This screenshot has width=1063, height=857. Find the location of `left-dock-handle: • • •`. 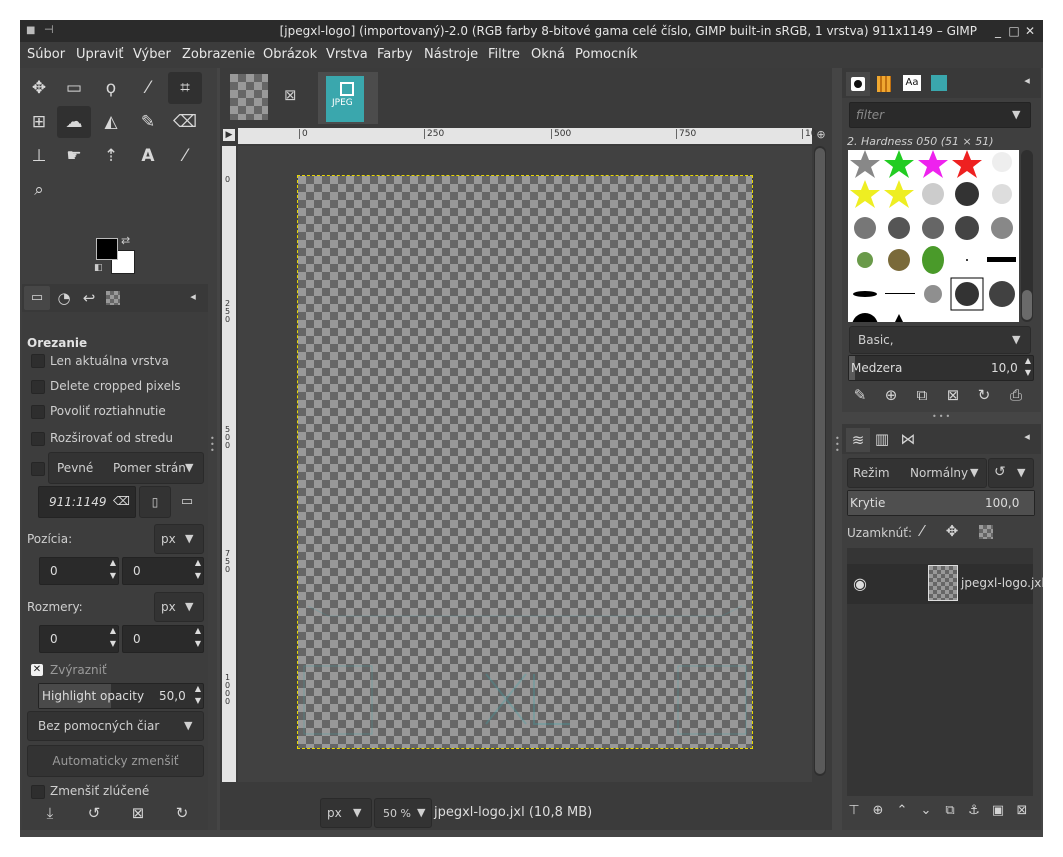

left-dock-handle: • • • is located at coordinates (212, 445).